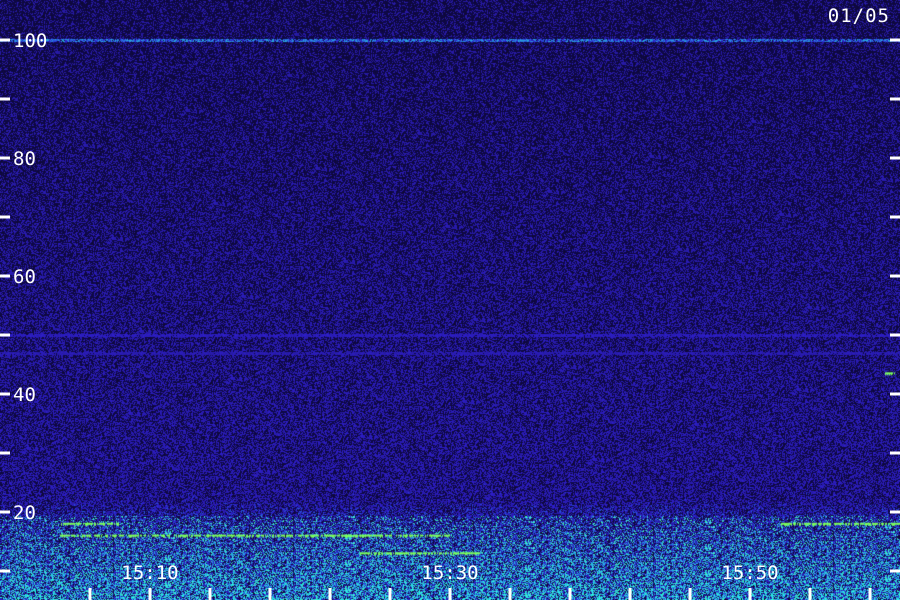 Image resolution: width=900 pixels, height=600 pixels. I want to click on y-tick-label: 100, so click(30, 41).